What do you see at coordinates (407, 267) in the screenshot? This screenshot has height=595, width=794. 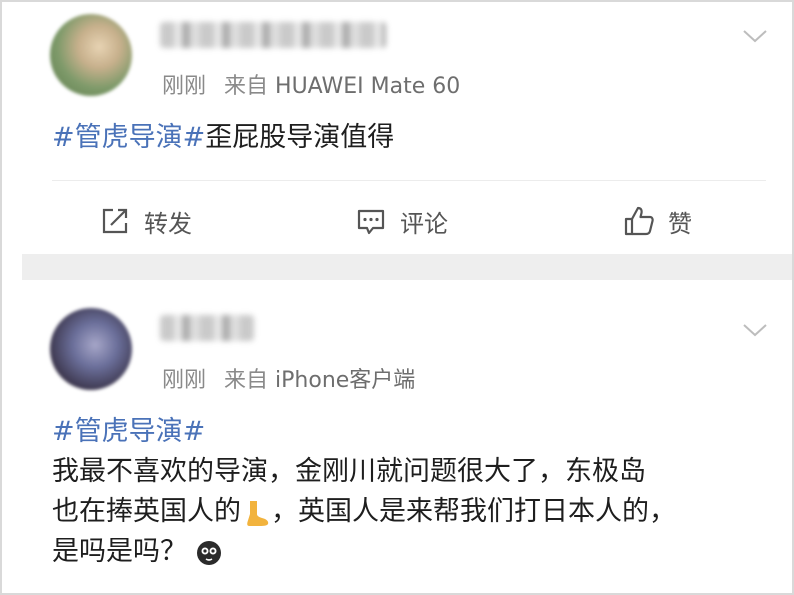 I see `feed-separator` at bounding box center [407, 267].